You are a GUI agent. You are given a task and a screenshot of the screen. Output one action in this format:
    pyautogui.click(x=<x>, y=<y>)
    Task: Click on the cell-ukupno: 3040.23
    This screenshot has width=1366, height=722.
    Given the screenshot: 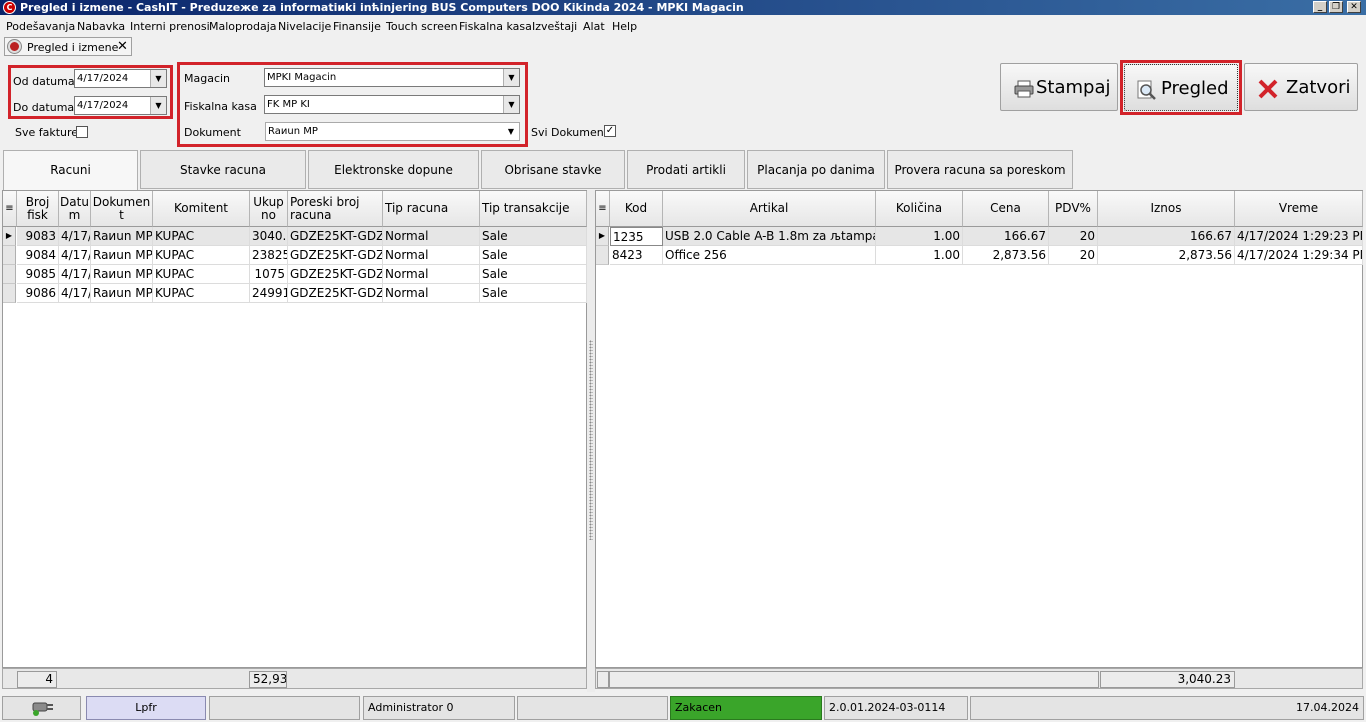 What is the action you would take?
    pyautogui.click(x=269, y=236)
    